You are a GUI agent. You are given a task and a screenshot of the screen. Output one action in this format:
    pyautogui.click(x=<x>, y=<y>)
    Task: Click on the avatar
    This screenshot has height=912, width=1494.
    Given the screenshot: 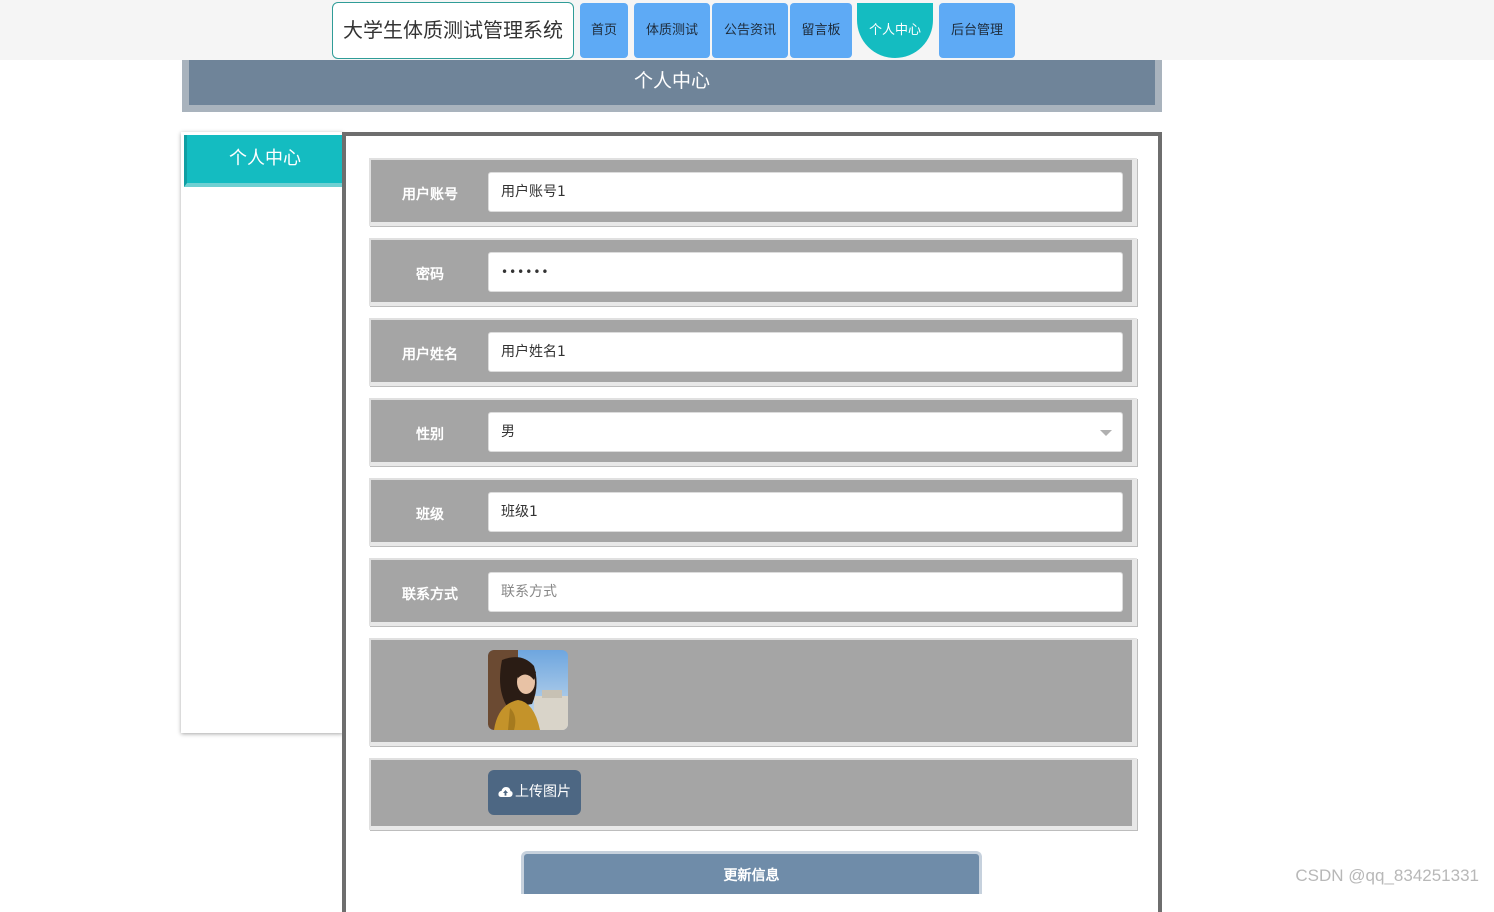 What is the action you would take?
    pyautogui.click(x=528, y=690)
    